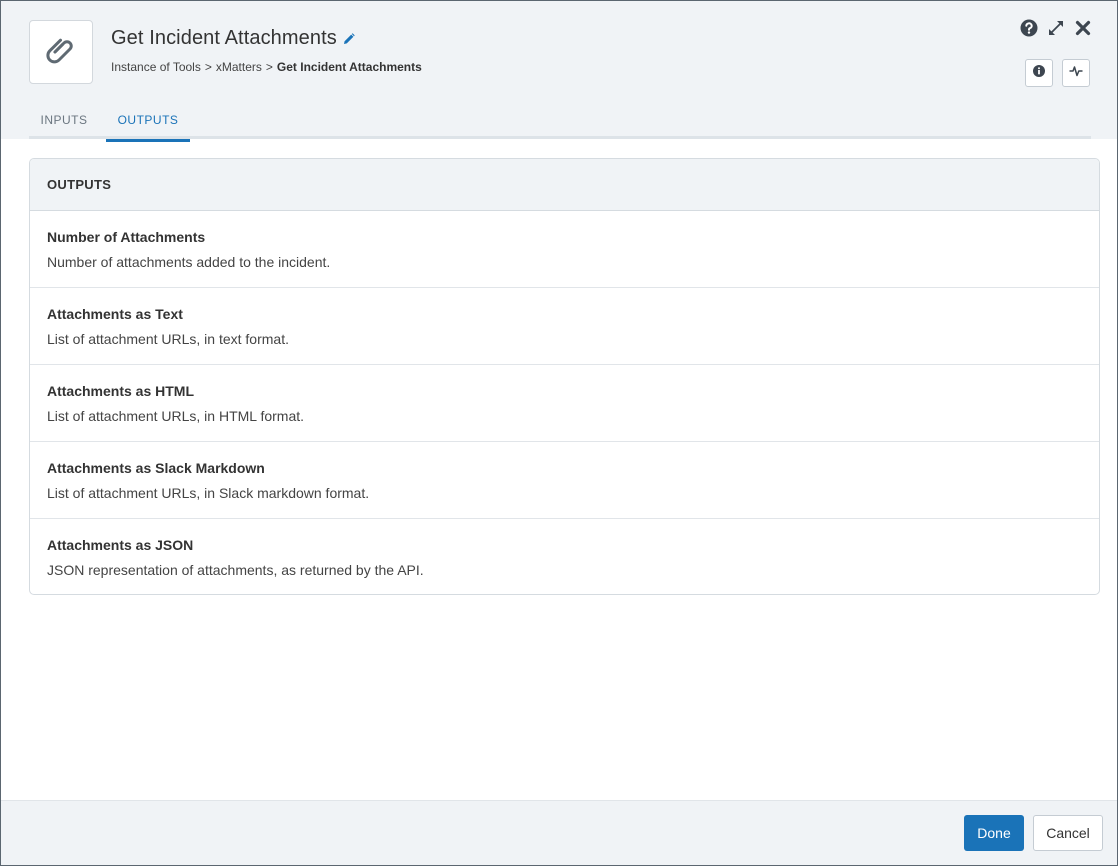 Image resolution: width=1118 pixels, height=866 pixels. I want to click on paperclip-icon, so click(61, 52).